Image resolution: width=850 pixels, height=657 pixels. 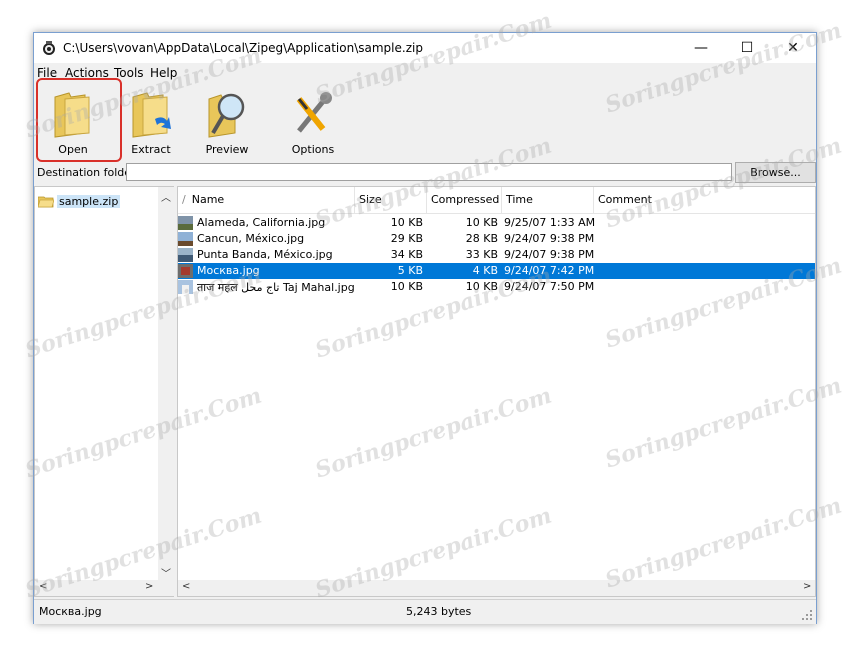 I want to click on file-name: Punta Banda, México.jpg, so click(x=265, y=254).